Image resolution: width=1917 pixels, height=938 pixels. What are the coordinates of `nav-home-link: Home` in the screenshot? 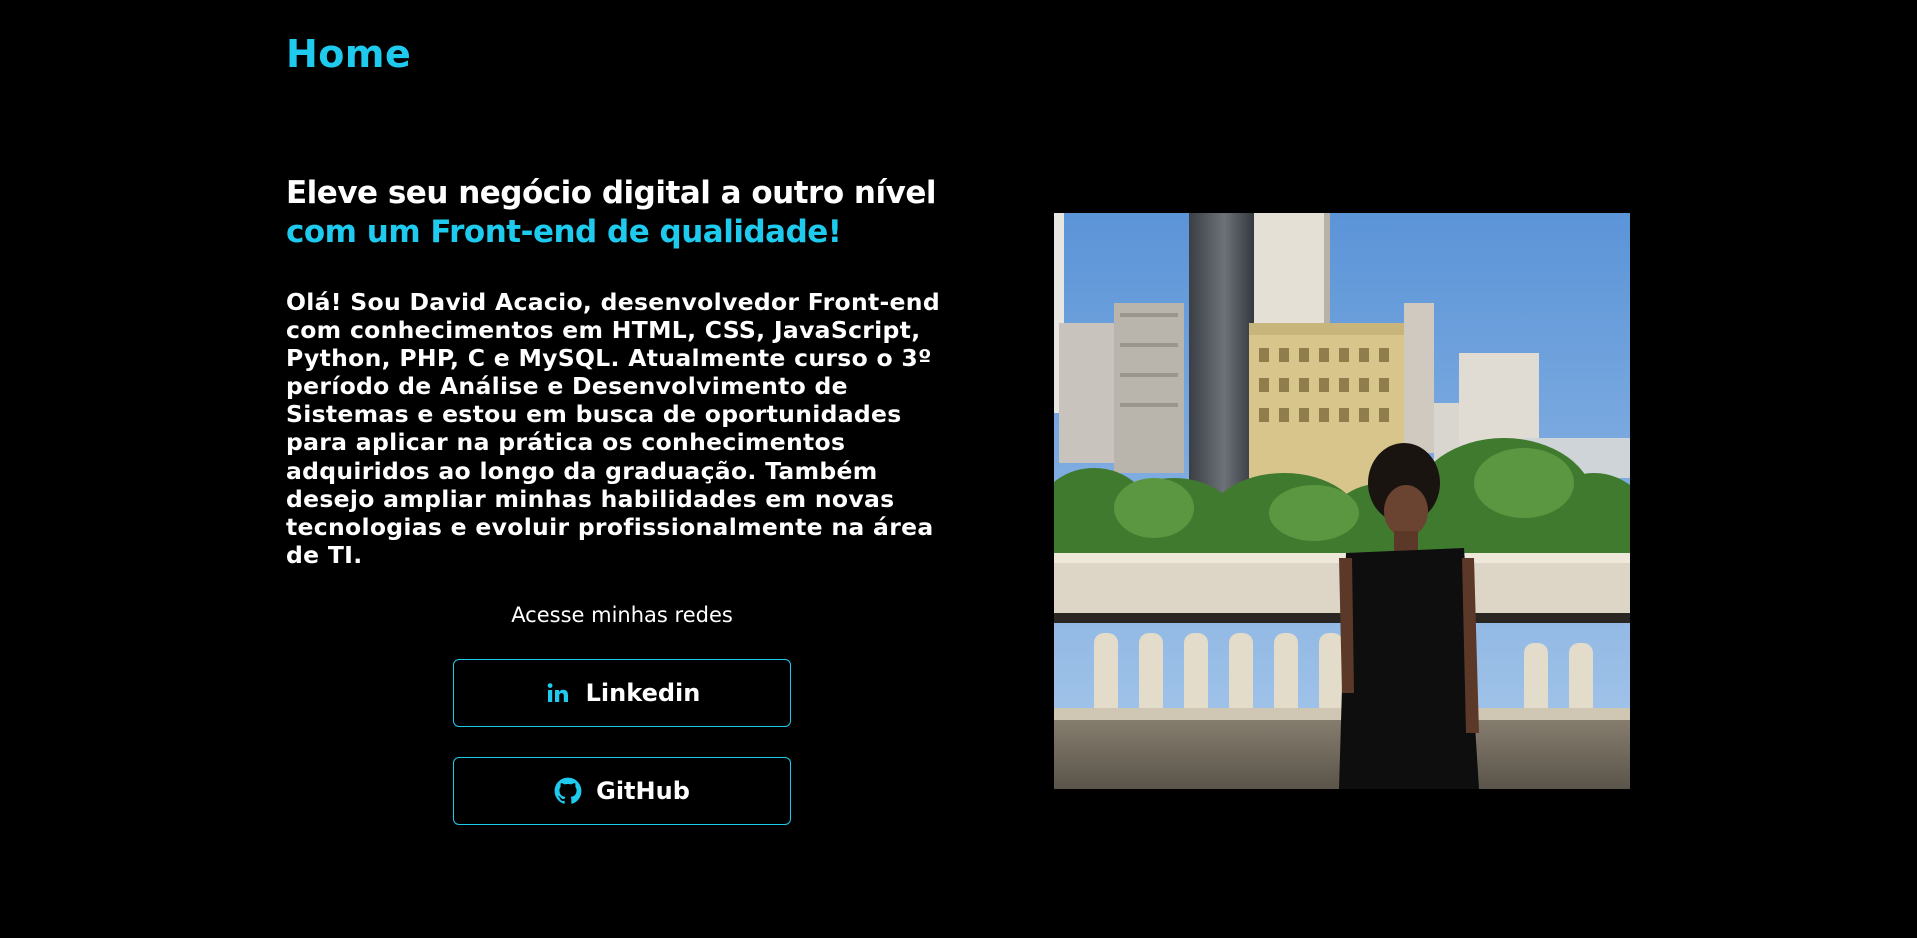 It's located at (348, 54).